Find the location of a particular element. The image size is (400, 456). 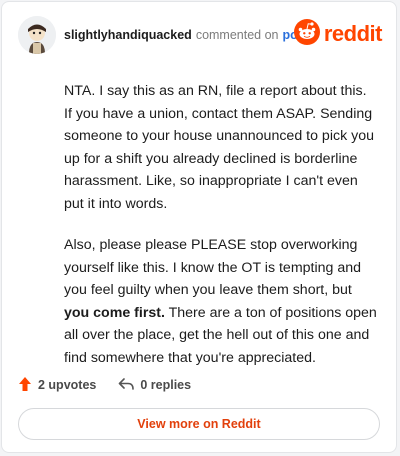

username-link: slightlyhandiquacked is located at coordinates (128, 35).